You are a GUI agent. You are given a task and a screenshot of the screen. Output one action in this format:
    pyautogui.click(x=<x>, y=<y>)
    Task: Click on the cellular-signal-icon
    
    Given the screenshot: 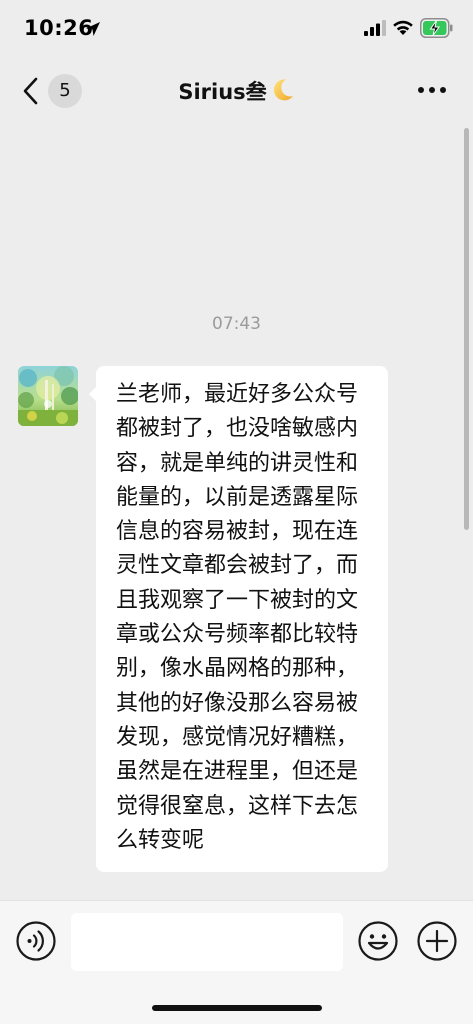 What is the action you would take?
    pyautogui.click(x=375, y=28)
    